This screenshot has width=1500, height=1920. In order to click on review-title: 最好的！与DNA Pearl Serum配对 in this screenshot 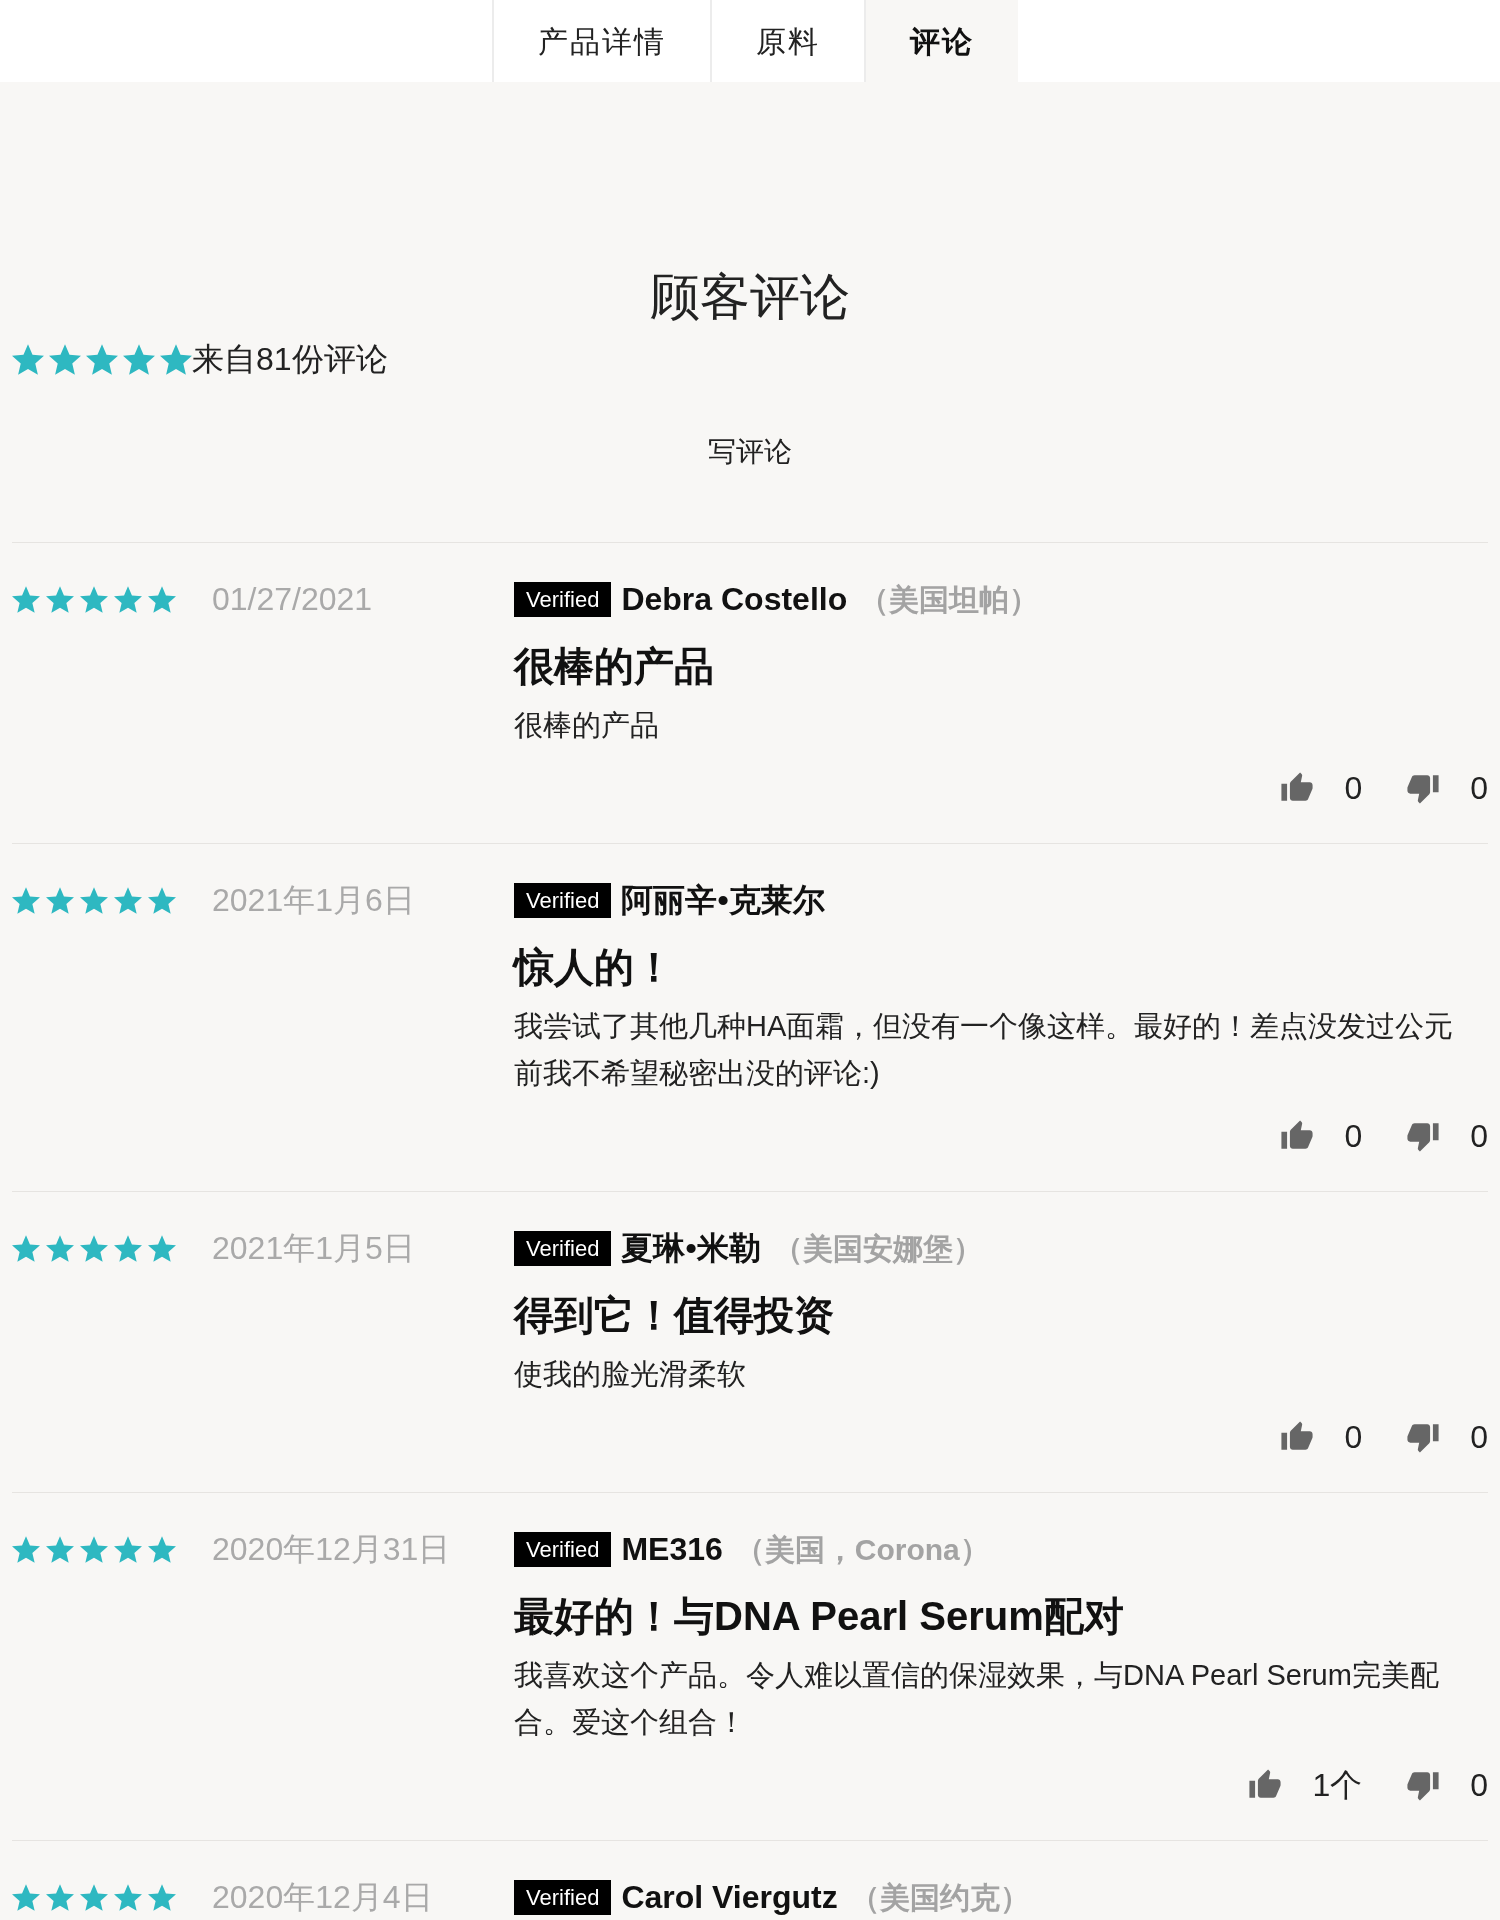, I will do `click(819, 1616)`.